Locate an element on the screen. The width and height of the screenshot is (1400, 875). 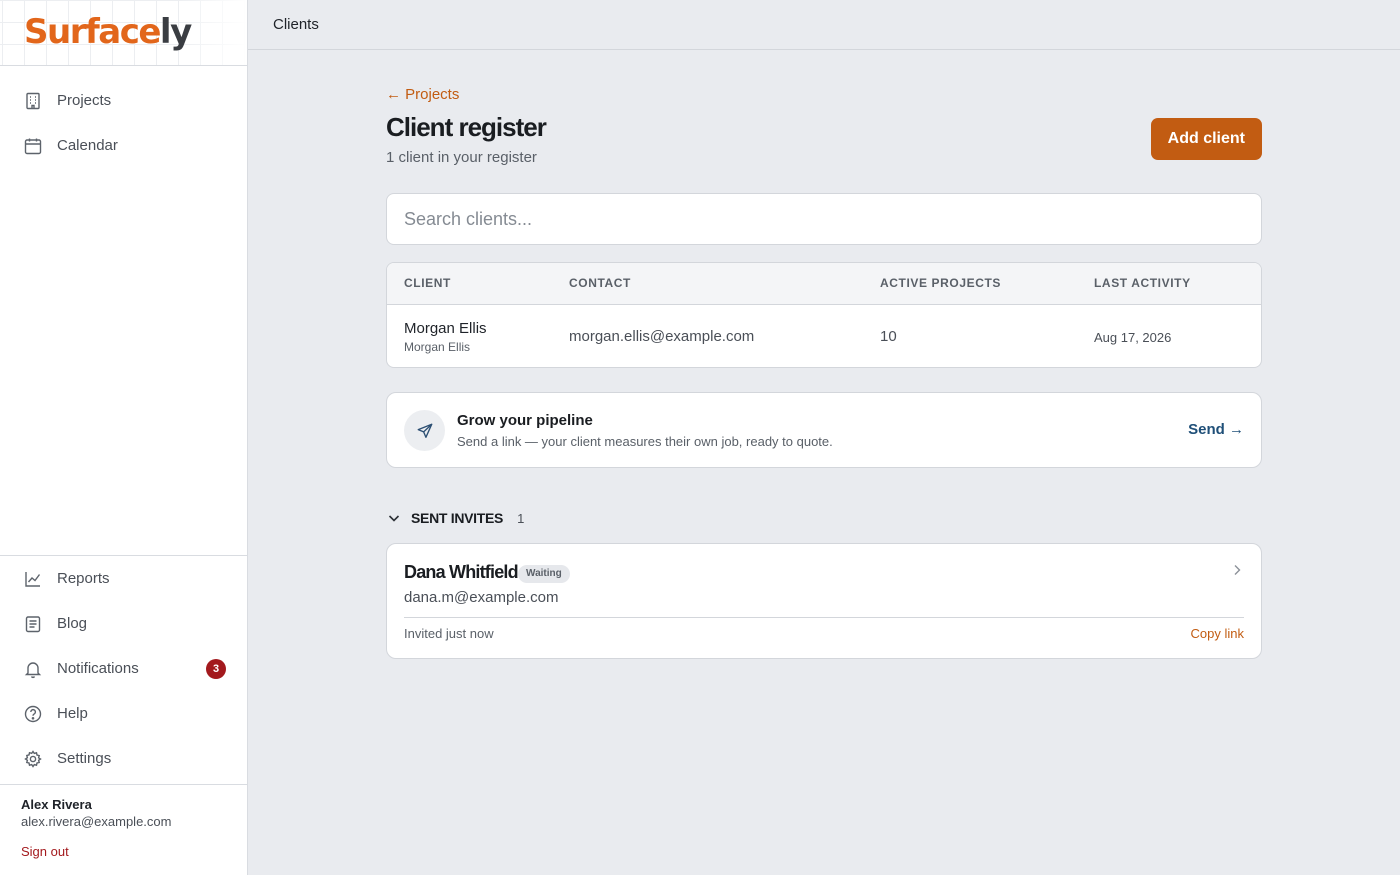
sidebar-item-calendar: Calendar is located at coordinates (123, 145).